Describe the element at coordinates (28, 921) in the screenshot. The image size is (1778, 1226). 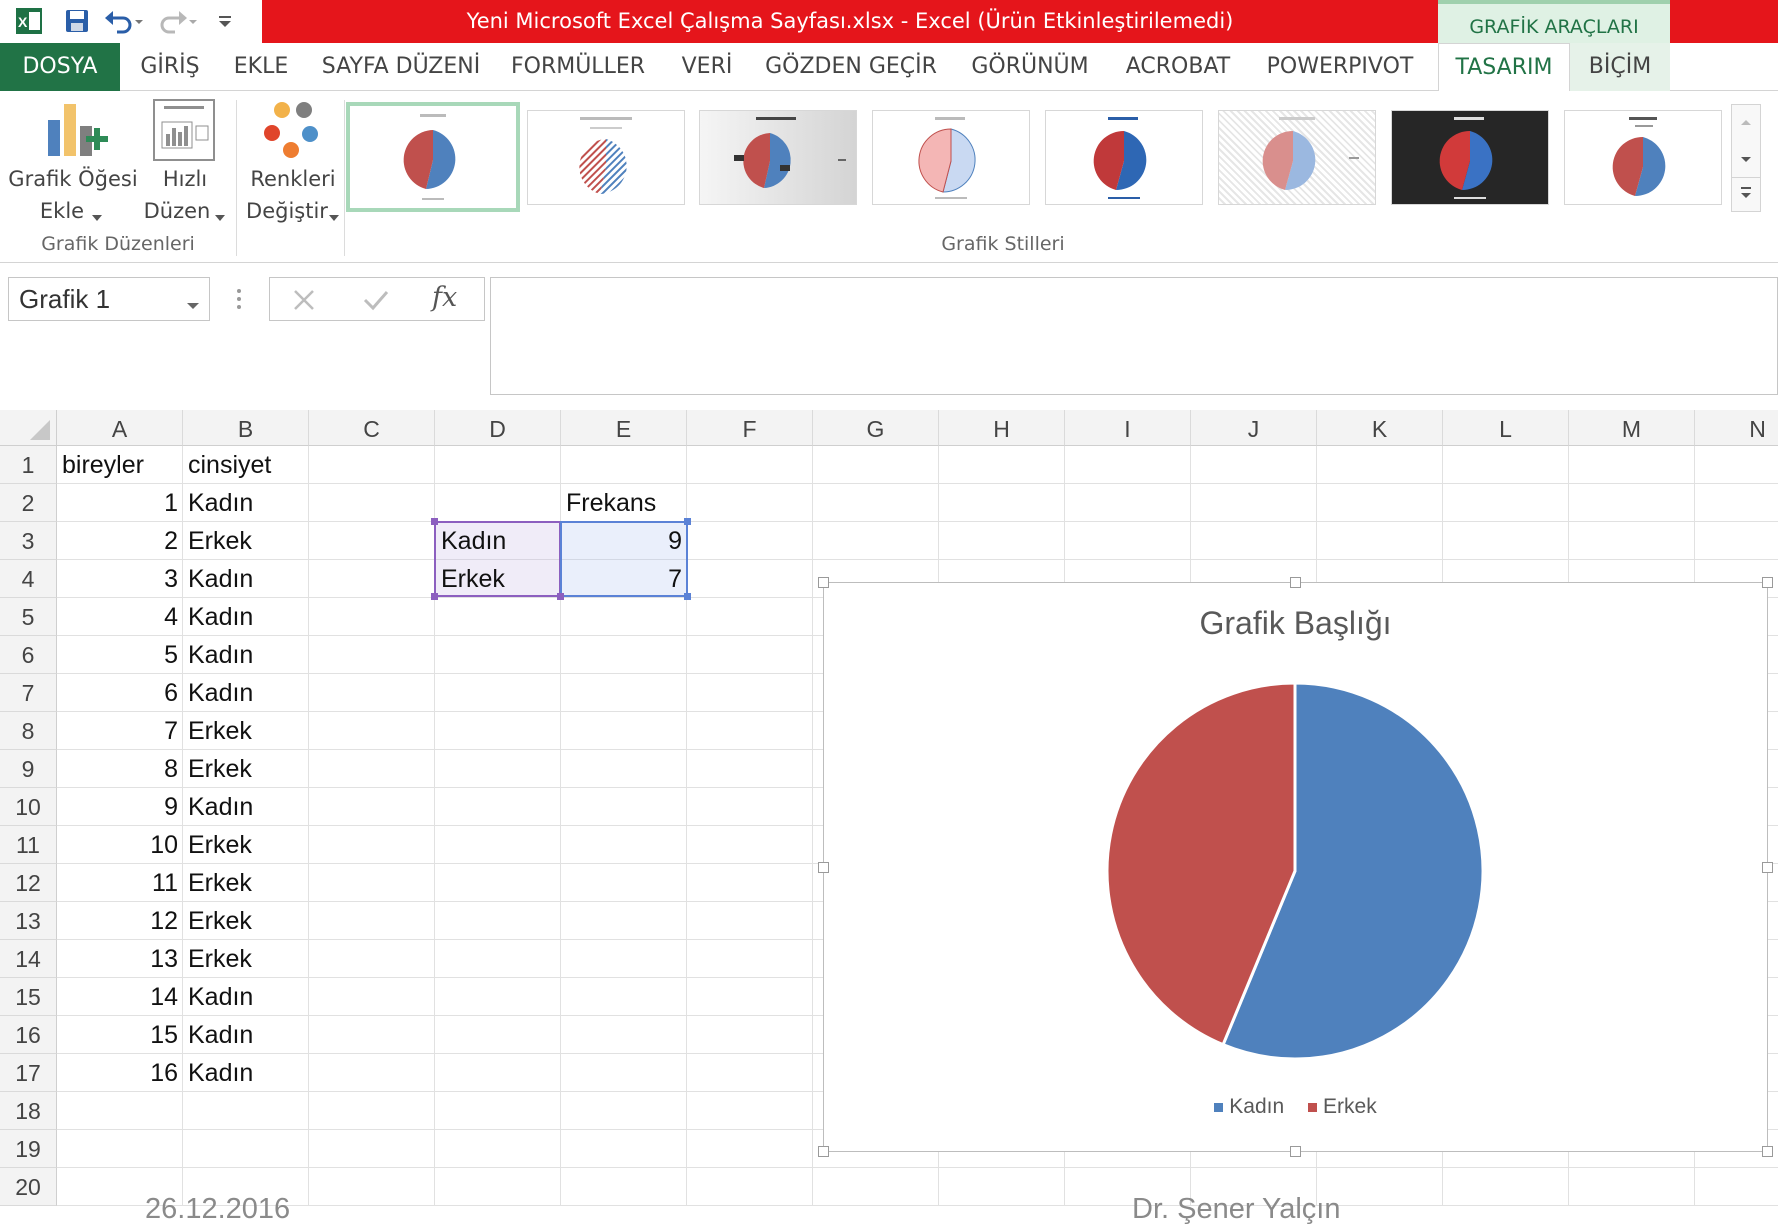
I see `row-header-13: 13` at that location.